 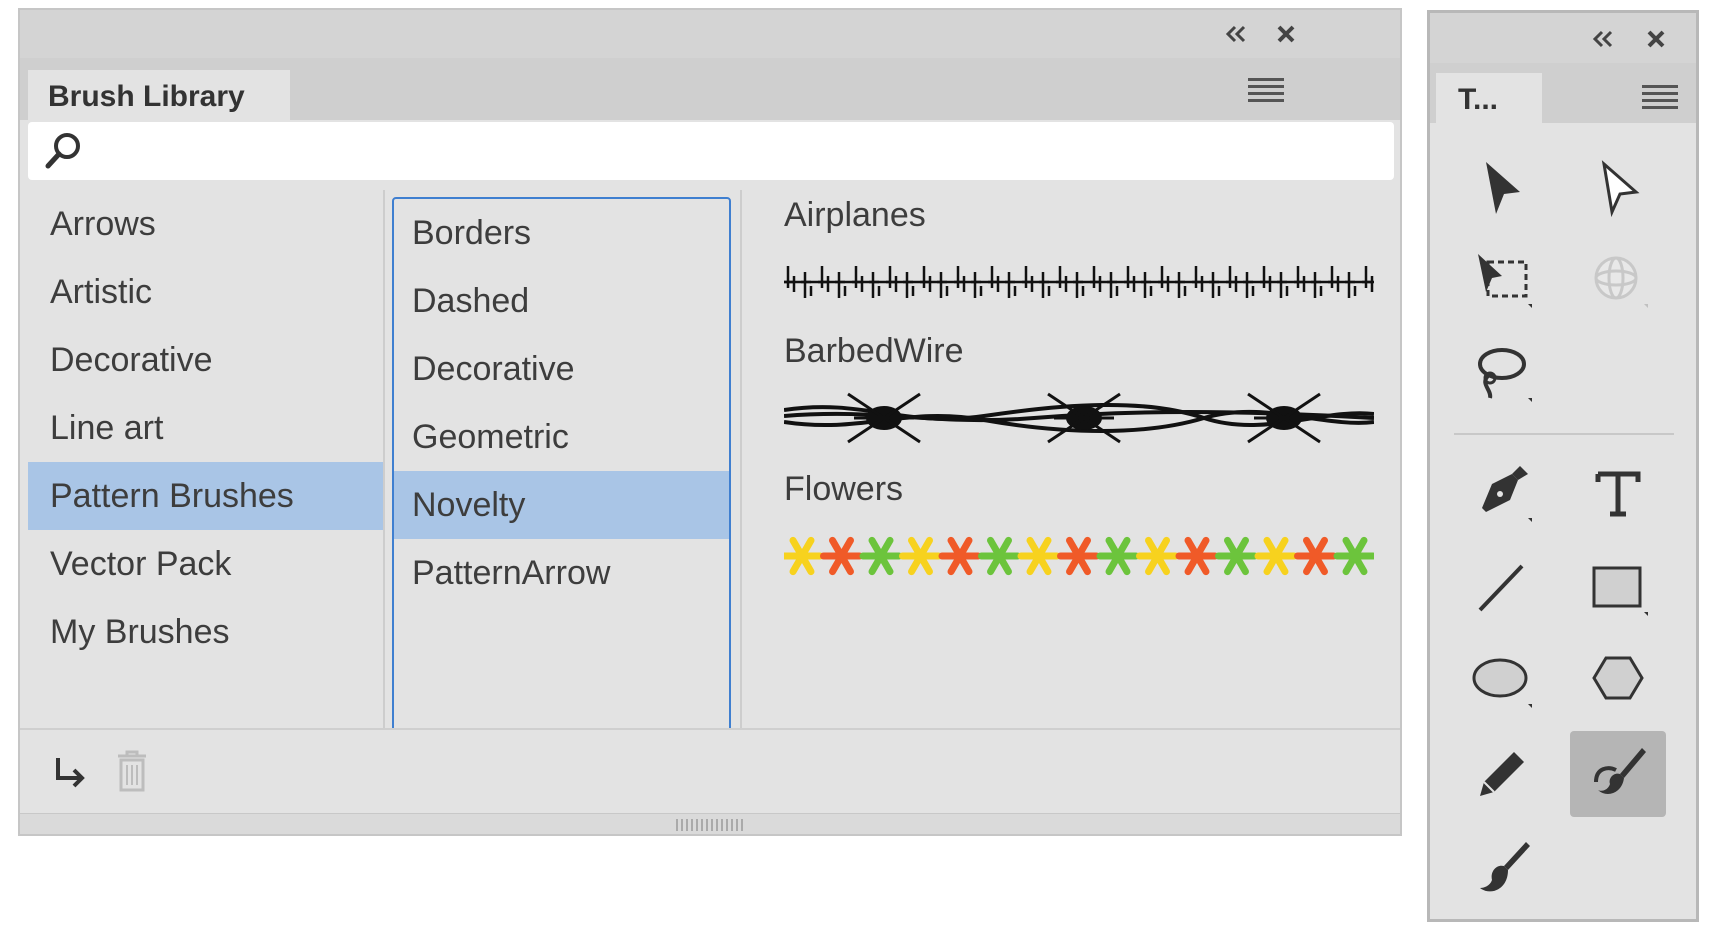 I want to click on pencil-icon, so click(x=1502, y=774).